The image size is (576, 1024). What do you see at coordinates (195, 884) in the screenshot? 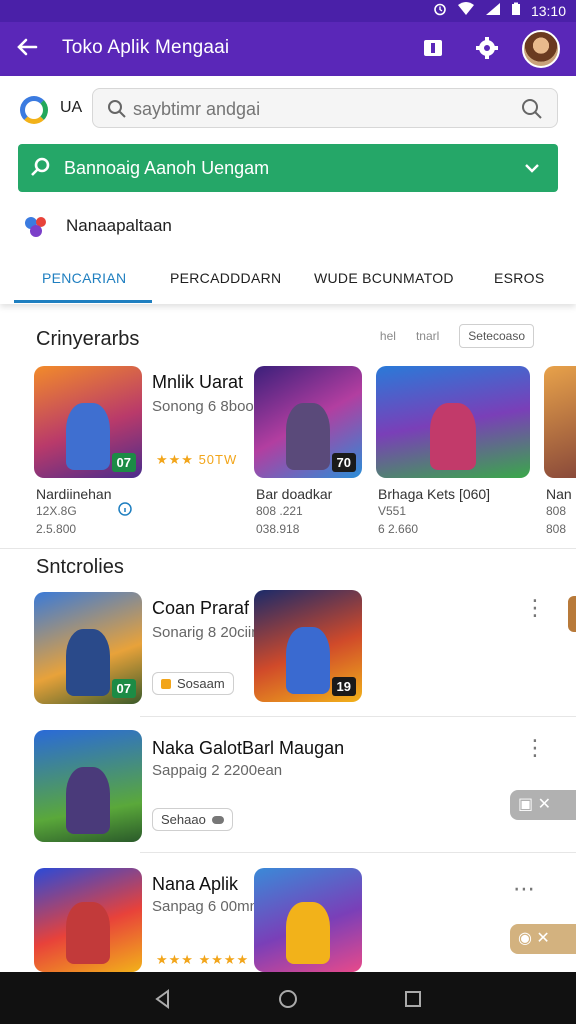
I see `app-title: Nana Aplik` at bounding box center [195, 884].